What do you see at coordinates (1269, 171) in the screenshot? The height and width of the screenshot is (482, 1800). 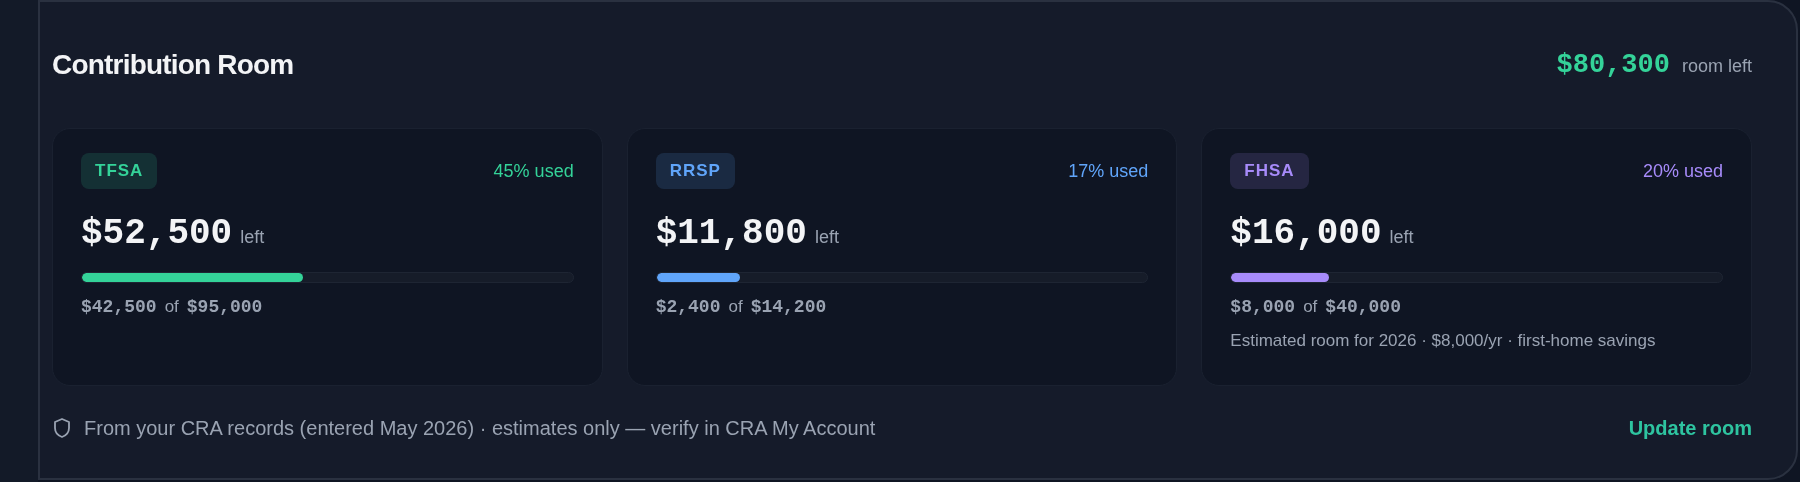 I see `account-badge: FHSA` at bounding box center [1269, 171].